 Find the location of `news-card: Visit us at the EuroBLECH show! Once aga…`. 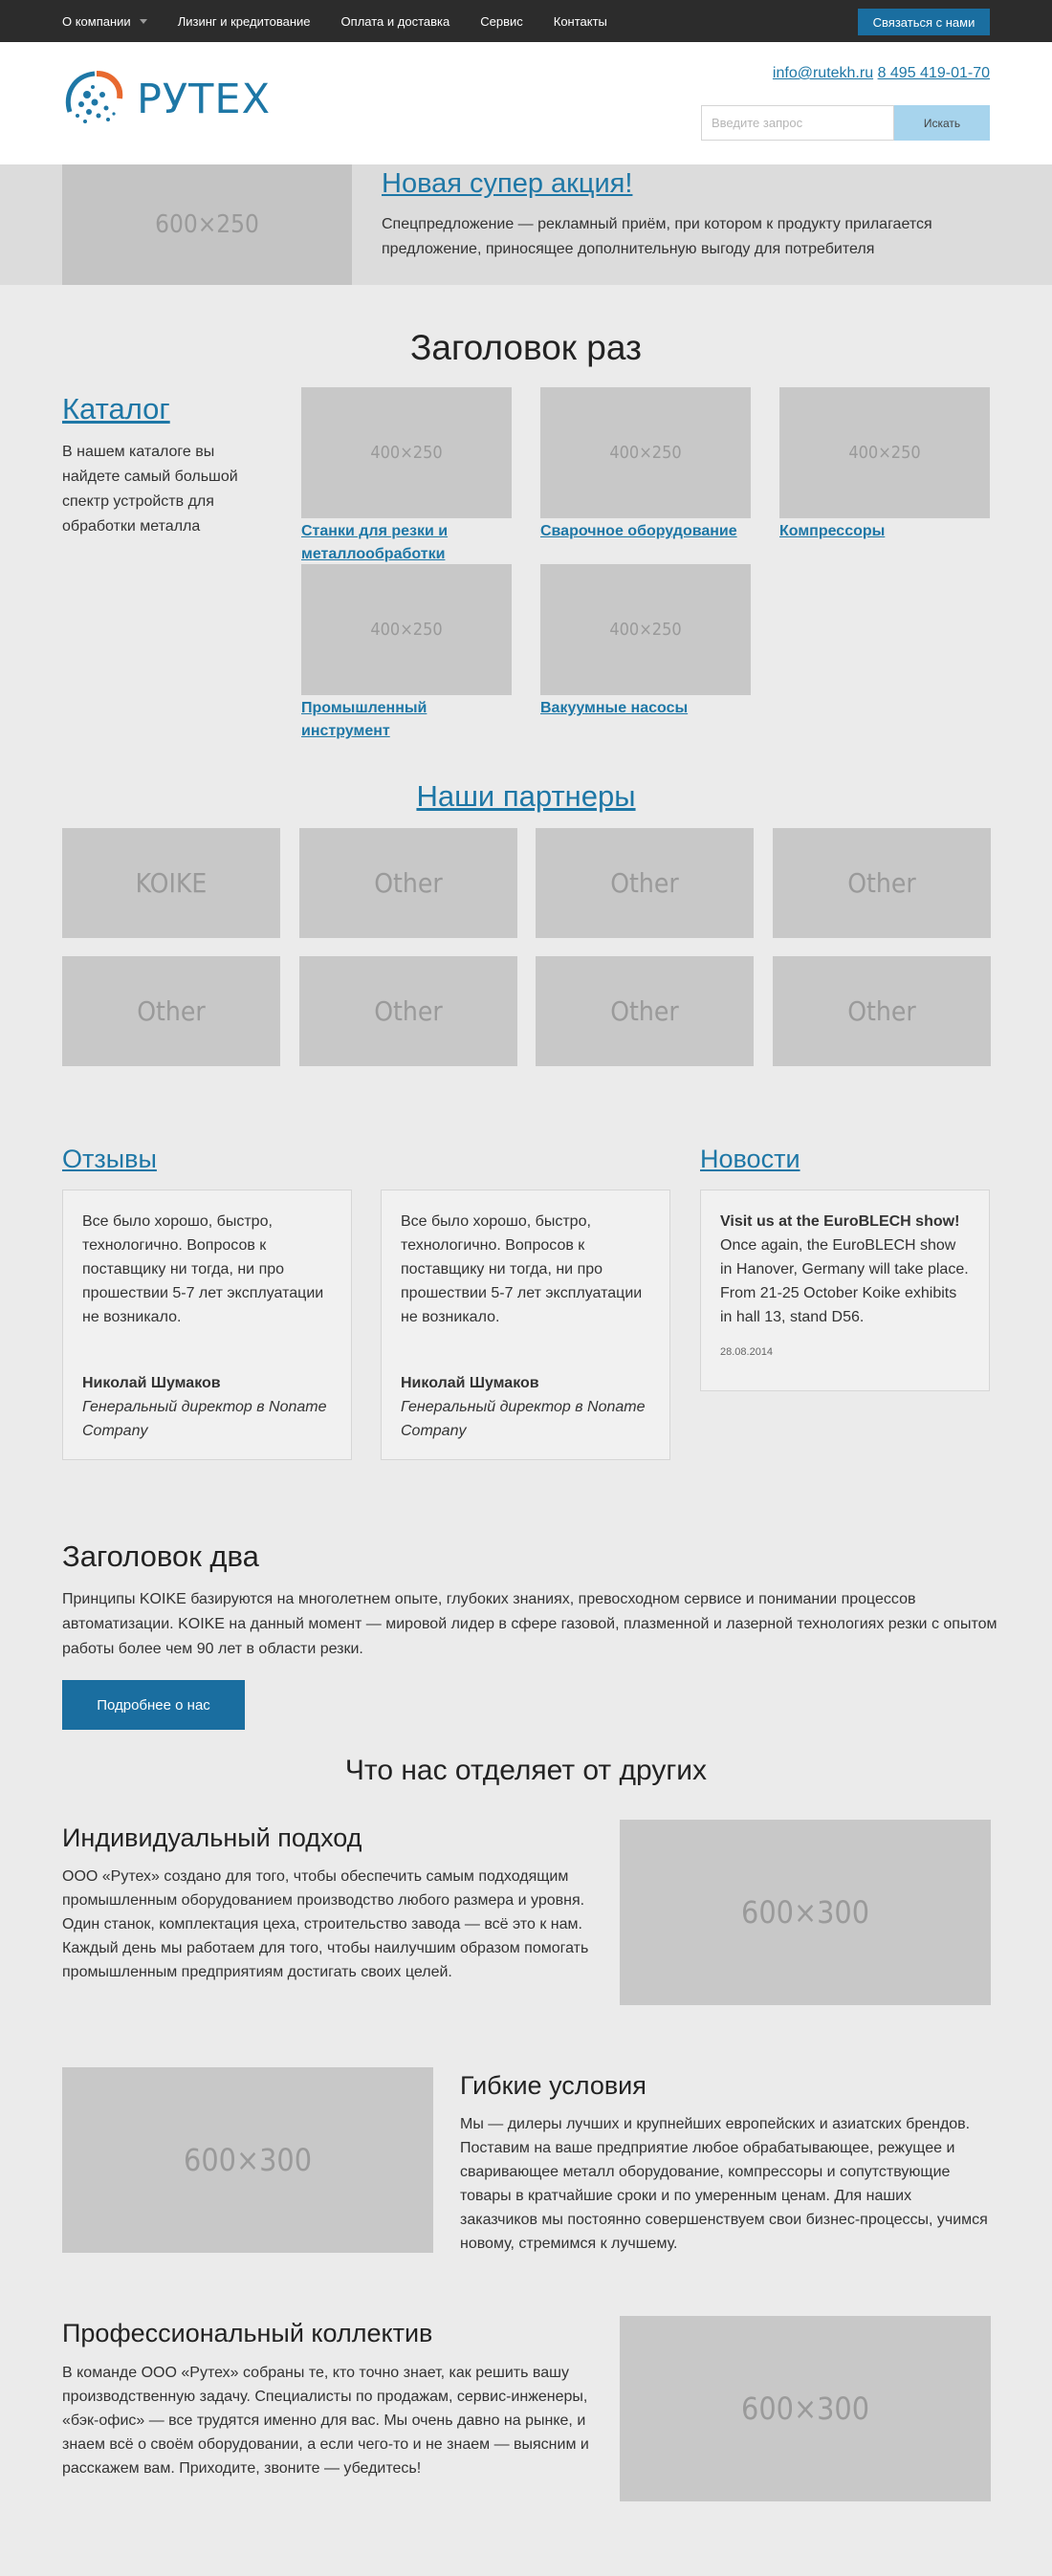

news-card: Visit us at the EuroBLECH show! Once aga… is located at coordinates (845, 1290).